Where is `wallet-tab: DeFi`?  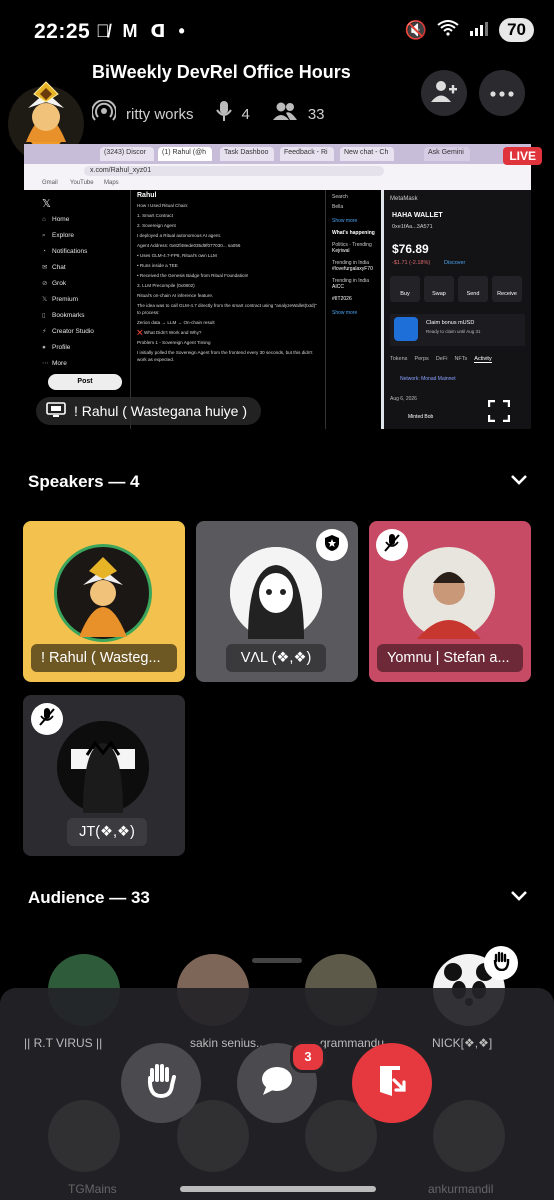
wallet-tab: DeFi is located at coordinates (442, 359).